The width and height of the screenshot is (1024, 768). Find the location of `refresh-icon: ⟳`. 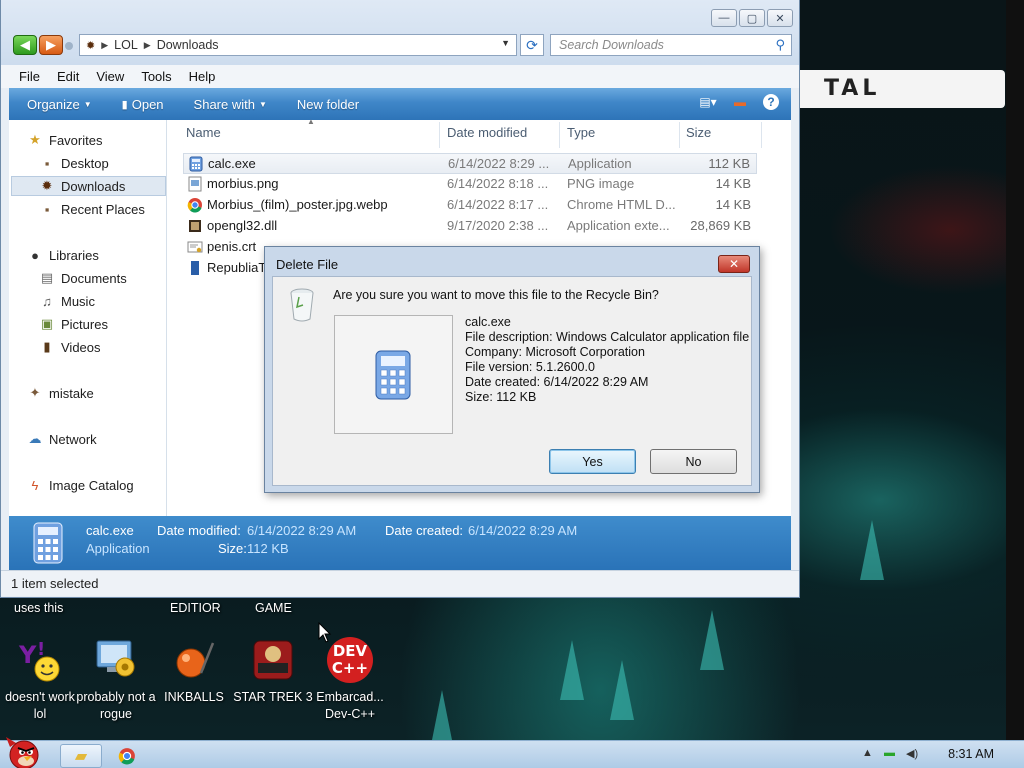

refresh-icon: ⟳ is located at coordinates (532, 44).